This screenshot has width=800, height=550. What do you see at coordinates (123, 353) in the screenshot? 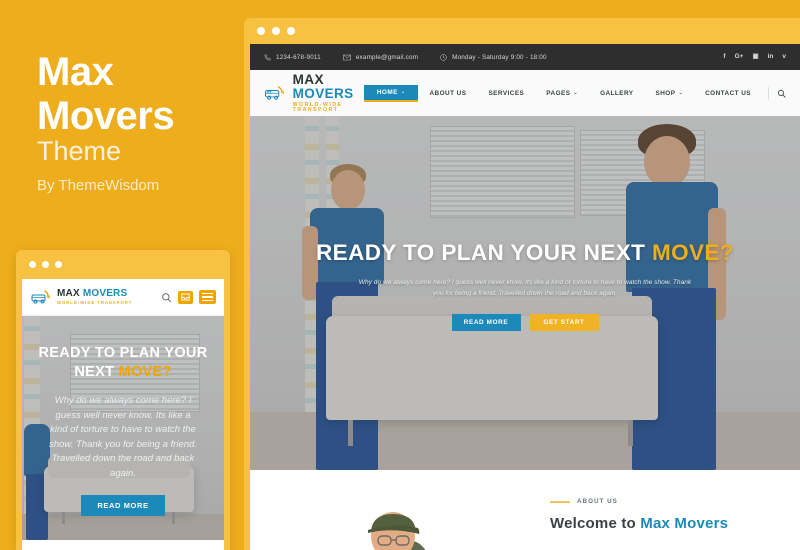
I see `mobile-hero-heading-l1: READY TO PLAN YOUR` at bounding box center [123, 353].